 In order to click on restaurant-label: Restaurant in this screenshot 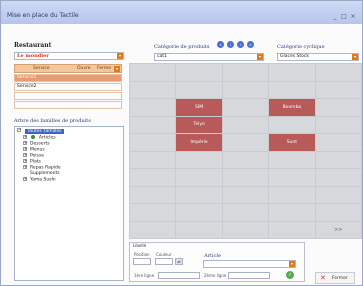, I will do `click(33, 45)`.